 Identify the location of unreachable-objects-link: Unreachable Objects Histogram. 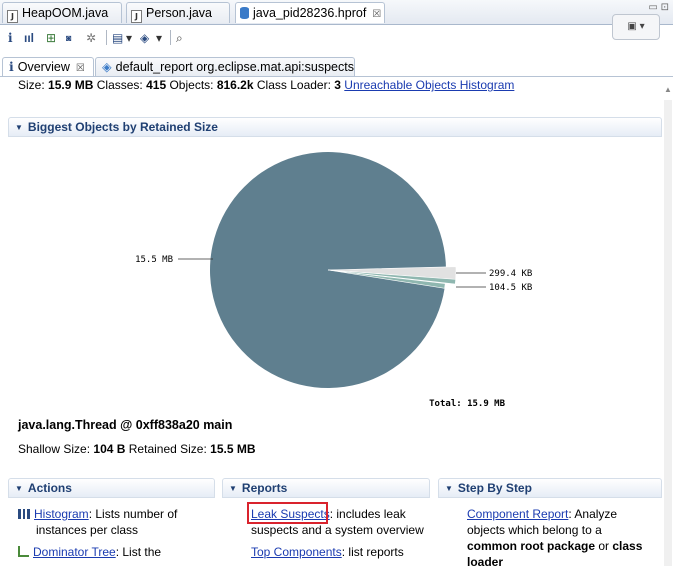
(429, 85).